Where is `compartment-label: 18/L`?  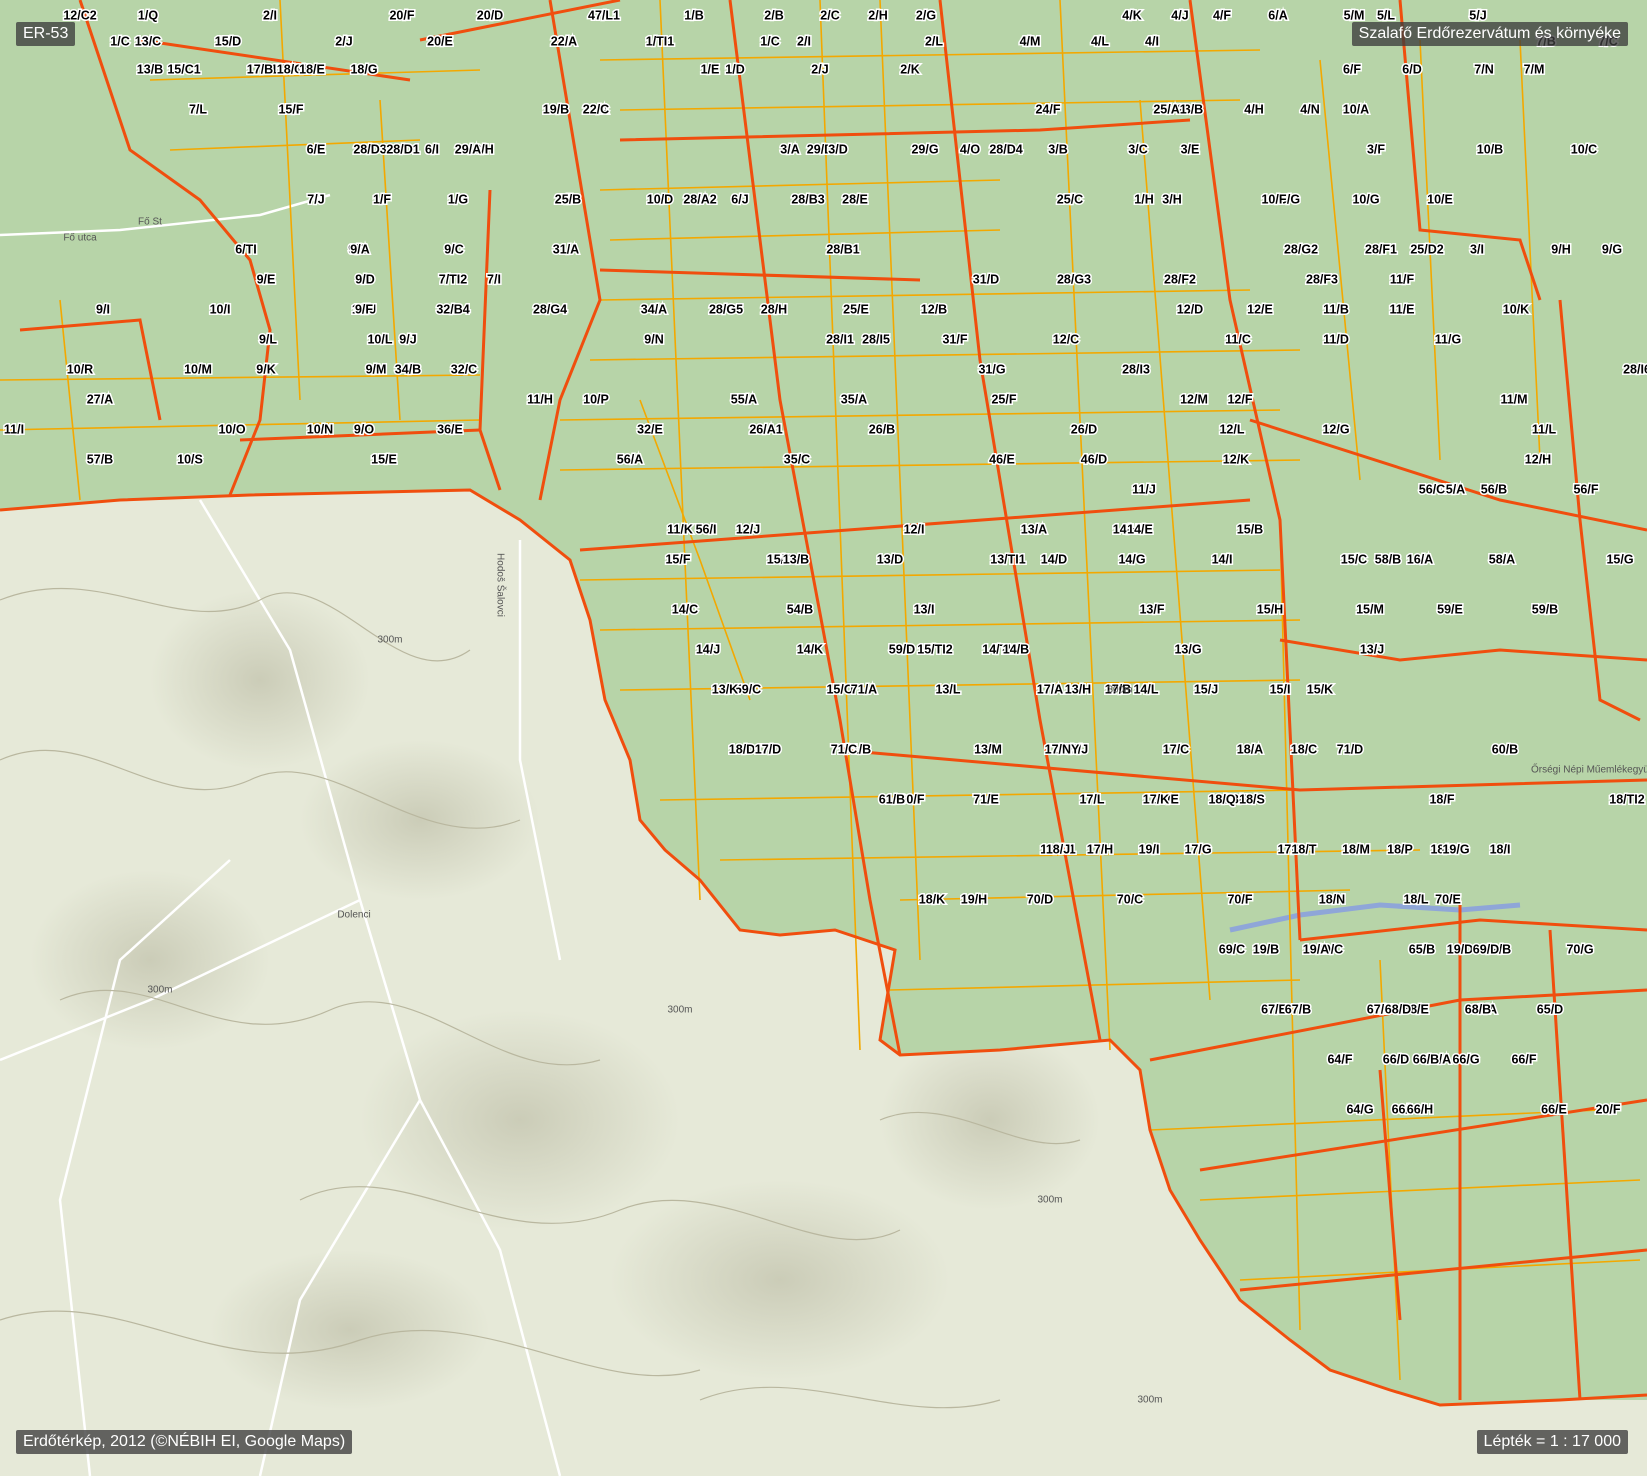
compartment-label: 18/L is located at coordinates (1416, 899).